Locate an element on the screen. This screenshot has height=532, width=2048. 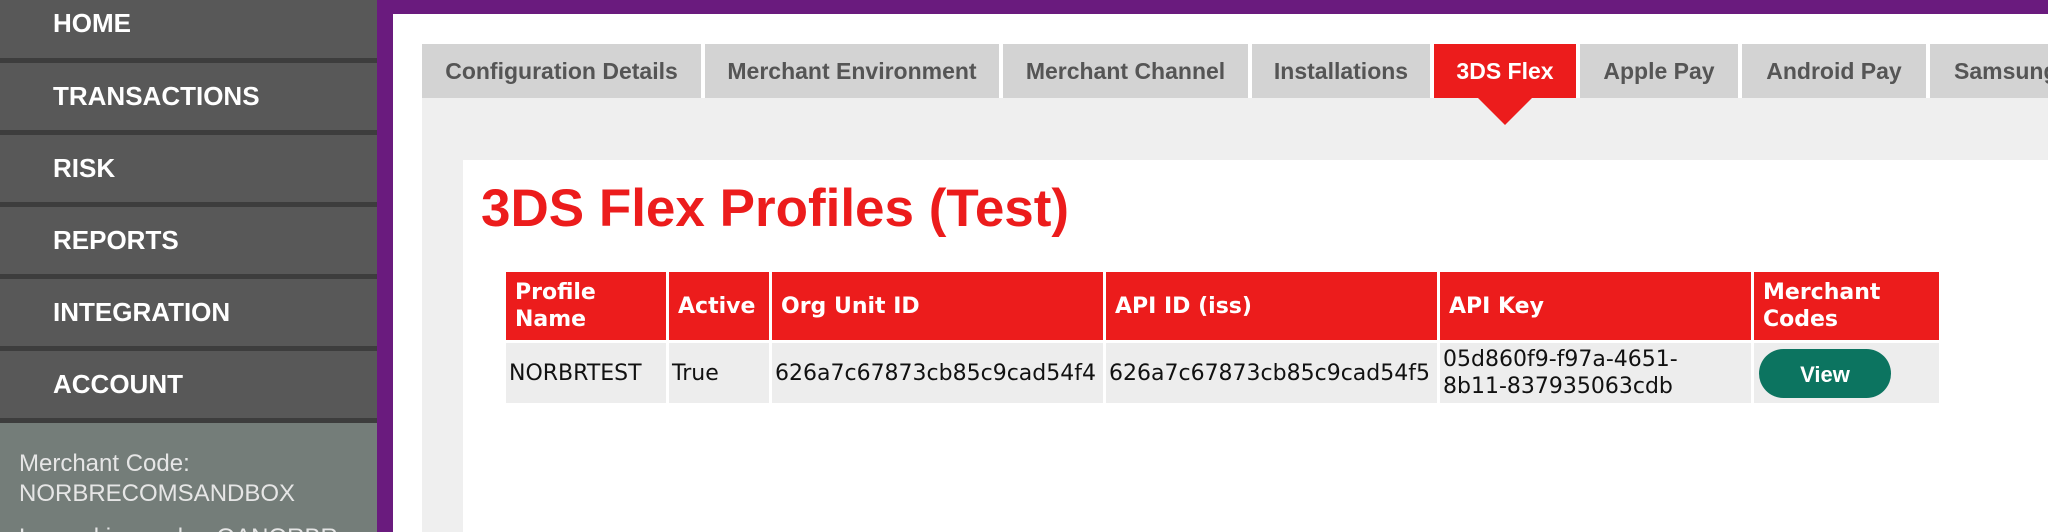
merchant-code-label: Merchant Code: is located at coordinates (104, 463).